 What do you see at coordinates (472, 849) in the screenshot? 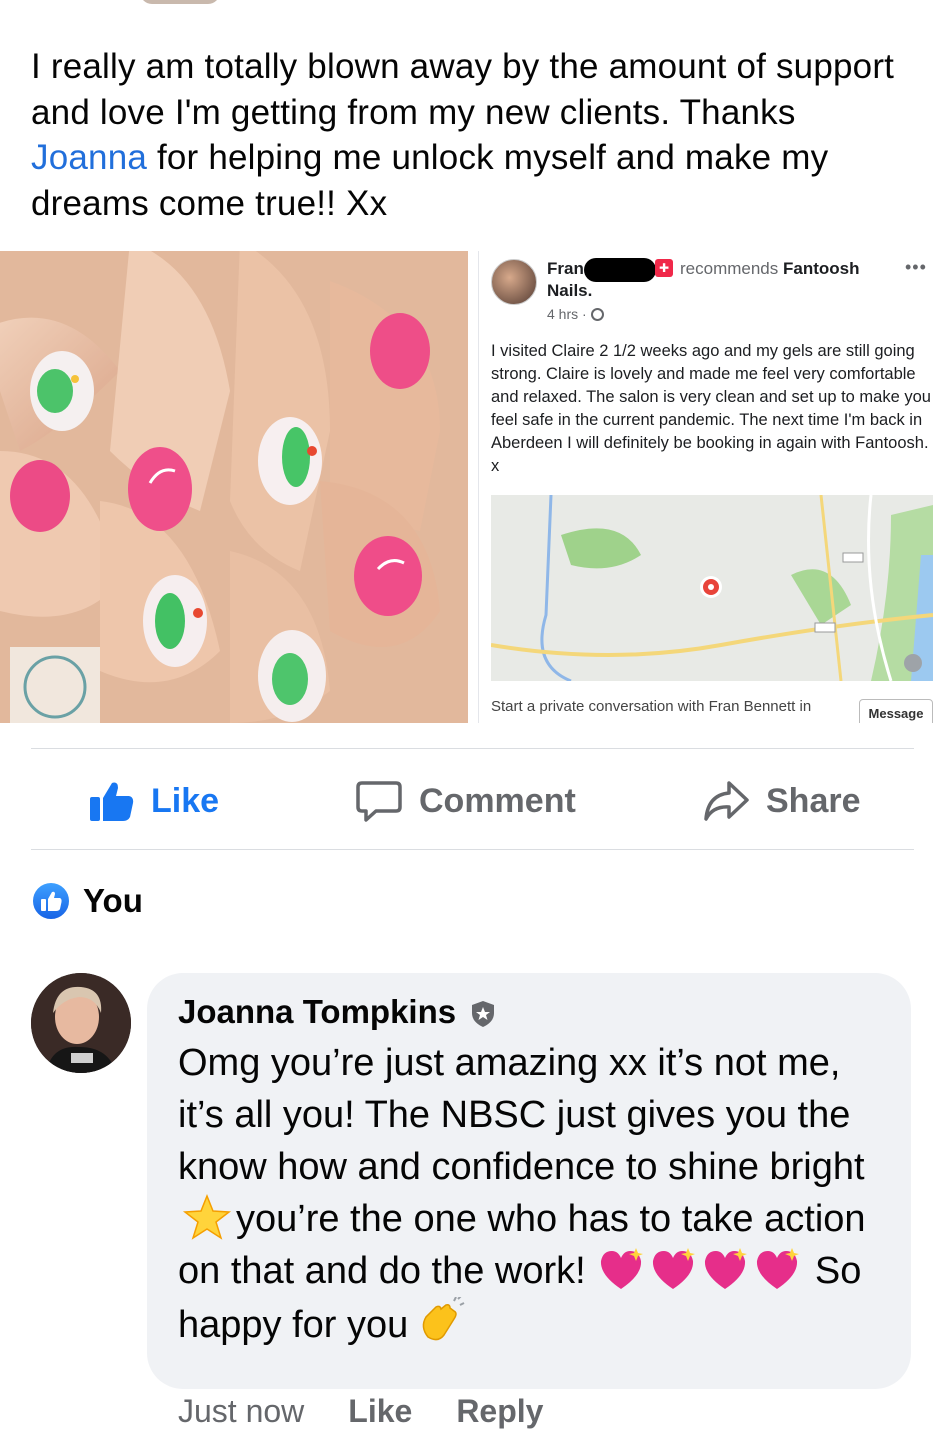
I see `divider-bottom` at bounding box center [472, 849].